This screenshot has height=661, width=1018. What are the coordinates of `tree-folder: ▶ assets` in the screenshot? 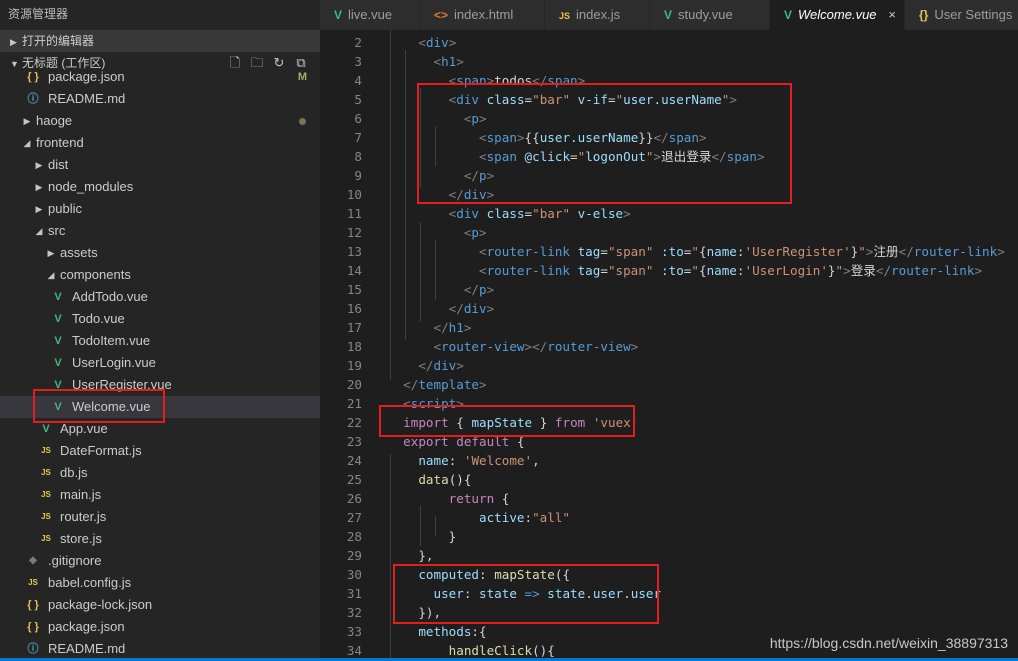 It's located at (160, 253).